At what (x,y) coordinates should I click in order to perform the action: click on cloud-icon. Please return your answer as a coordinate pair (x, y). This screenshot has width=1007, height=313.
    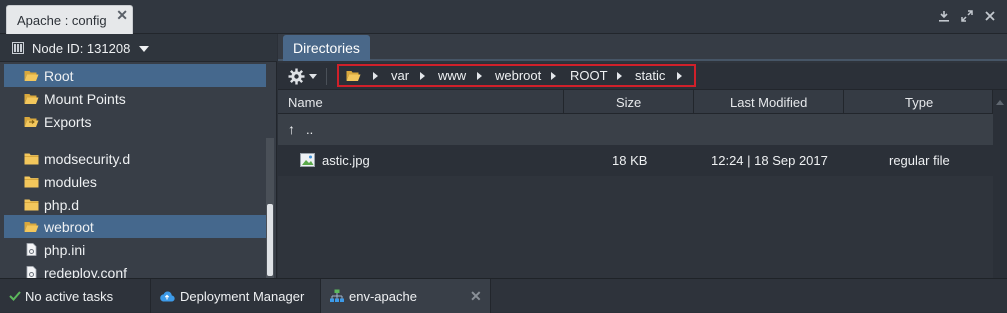
    Looking at the image, I should click on (167, 296).